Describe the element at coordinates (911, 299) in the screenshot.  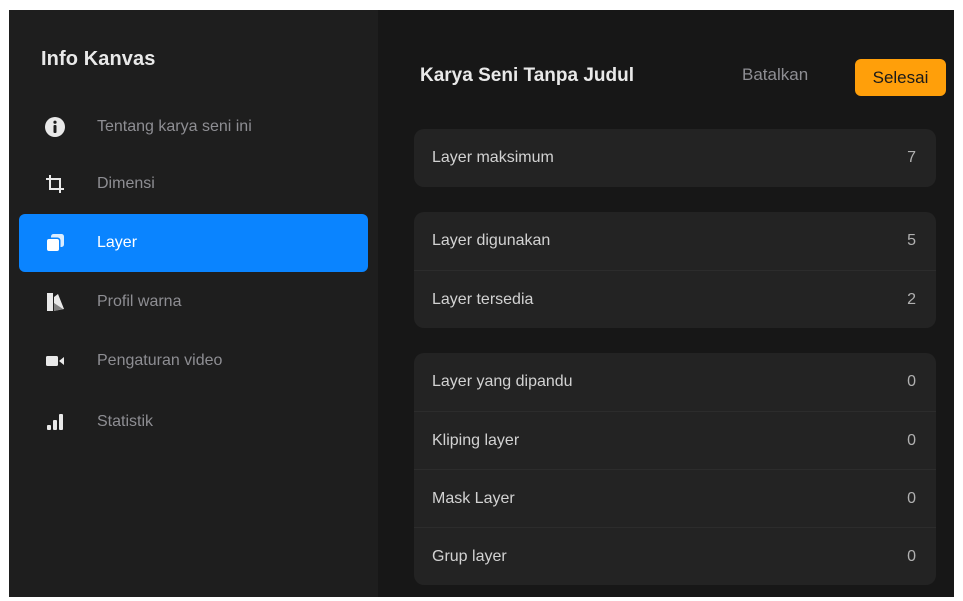
I see `row-value: 2` at that location.